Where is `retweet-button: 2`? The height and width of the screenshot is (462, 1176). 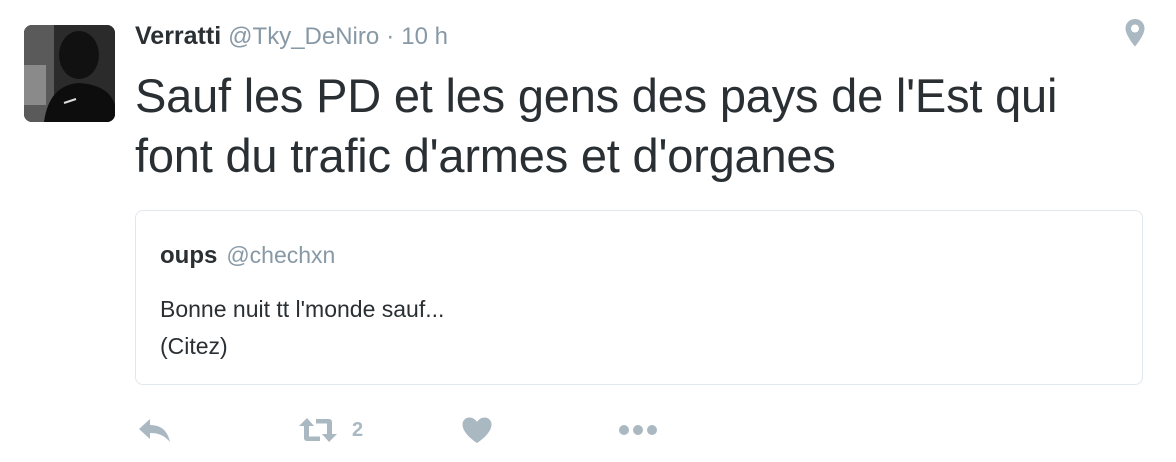
retweet-button: 2 is located at coordinates (330, 430).